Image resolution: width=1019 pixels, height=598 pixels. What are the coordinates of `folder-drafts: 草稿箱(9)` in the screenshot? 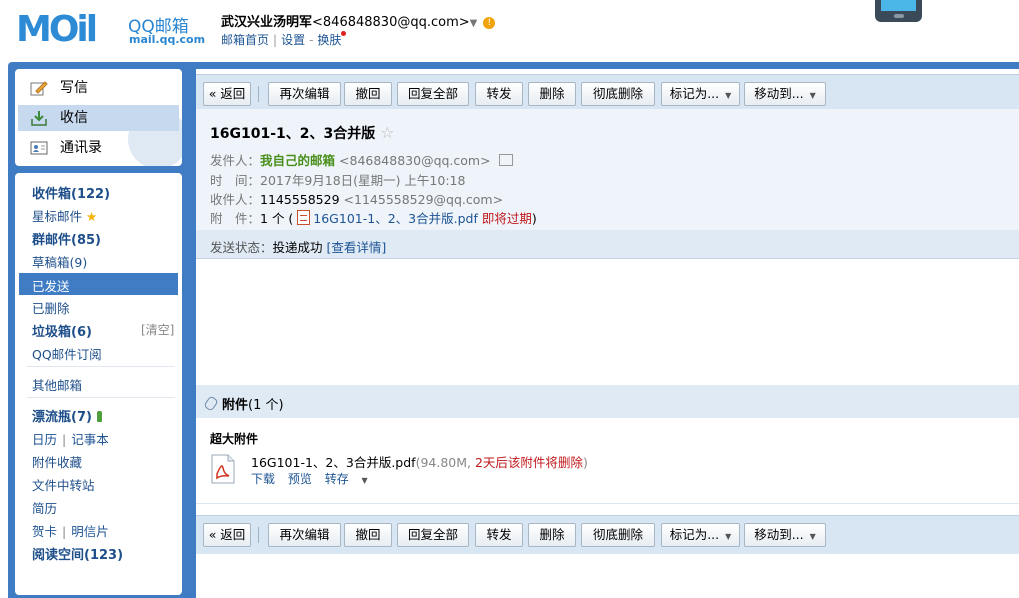 It's located at (59, 261).